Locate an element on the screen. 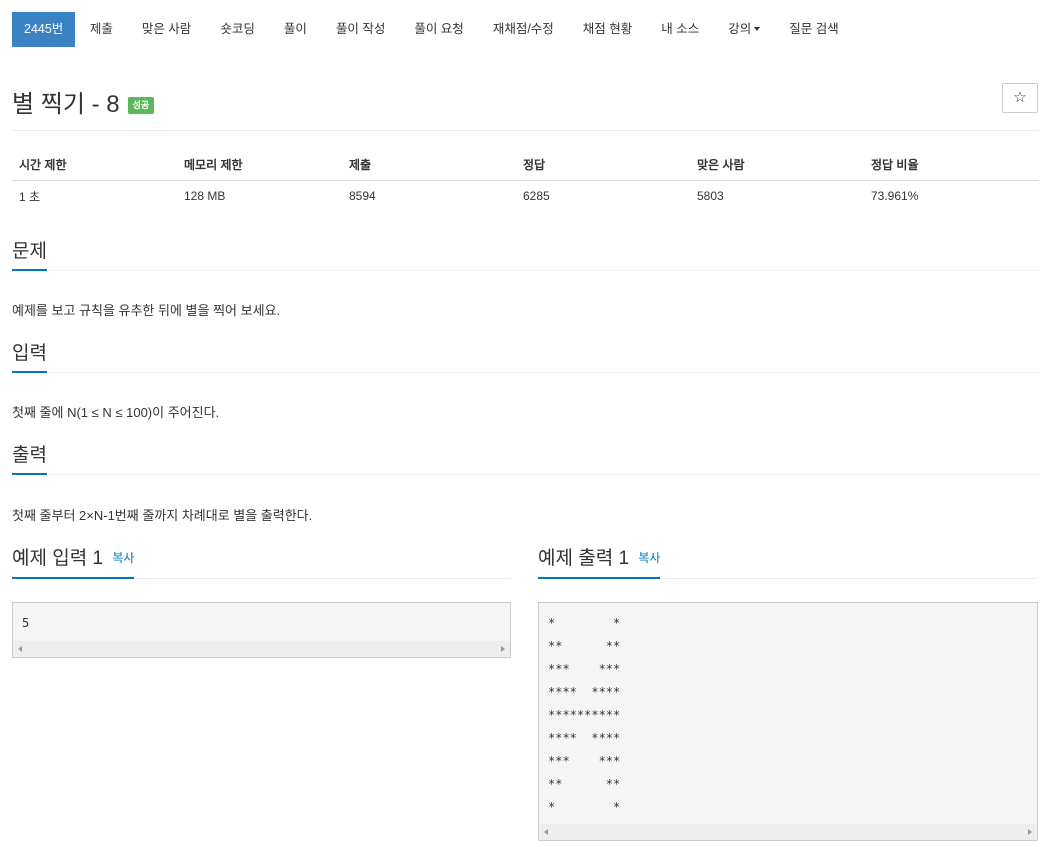  table-row: 1 초 128 MB 8594 6285 5803 73.961% is located at coordinates (525, 196).